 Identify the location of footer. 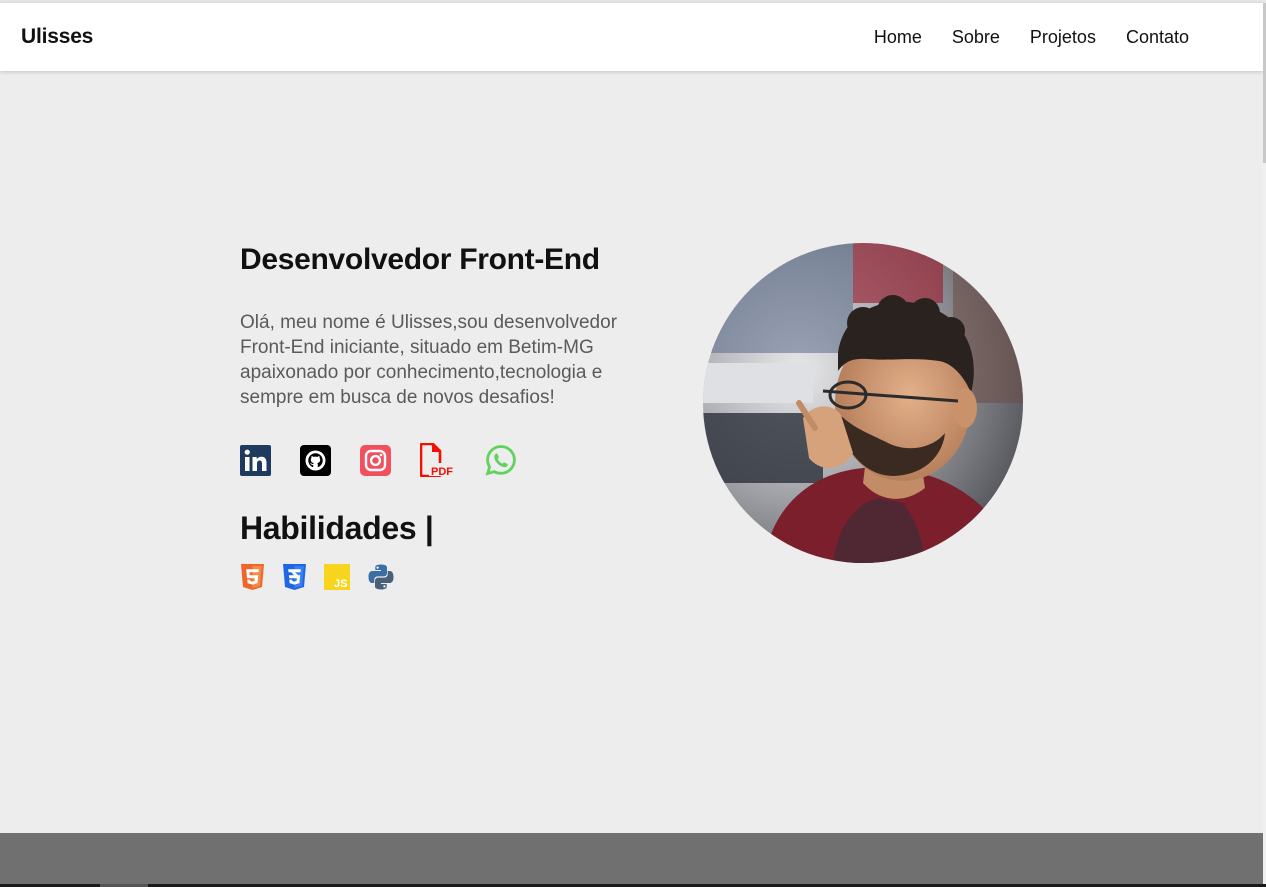
(631, 858).